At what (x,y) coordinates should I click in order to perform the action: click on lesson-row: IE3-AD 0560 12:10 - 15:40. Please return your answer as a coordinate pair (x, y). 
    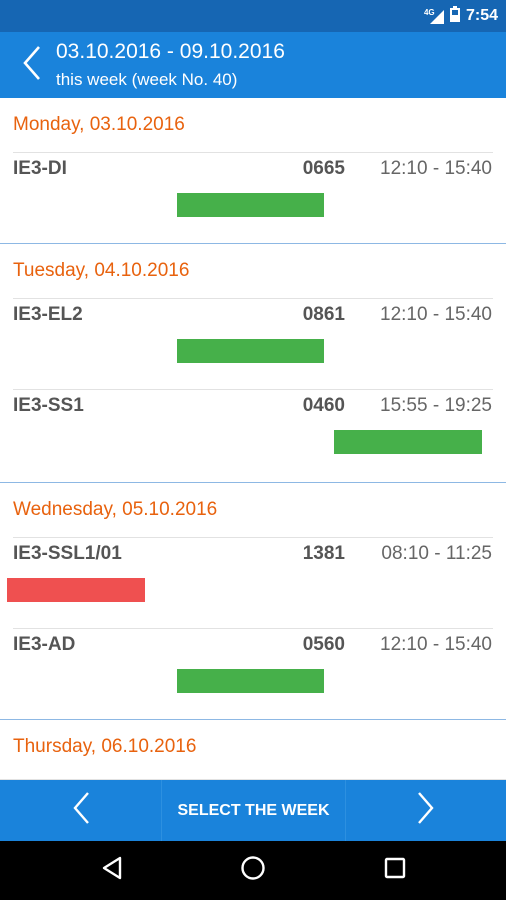
    Looking at the image, I should click on (253, 673).